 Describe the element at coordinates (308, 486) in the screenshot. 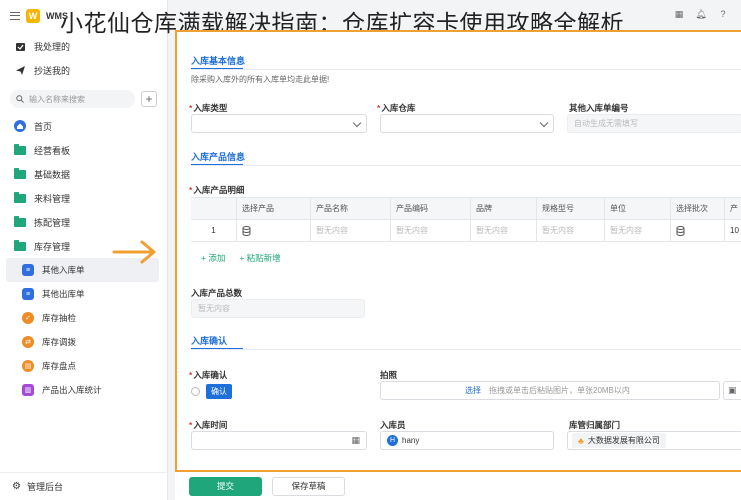

I see `save-draft-button: 保存草稿` at that location.